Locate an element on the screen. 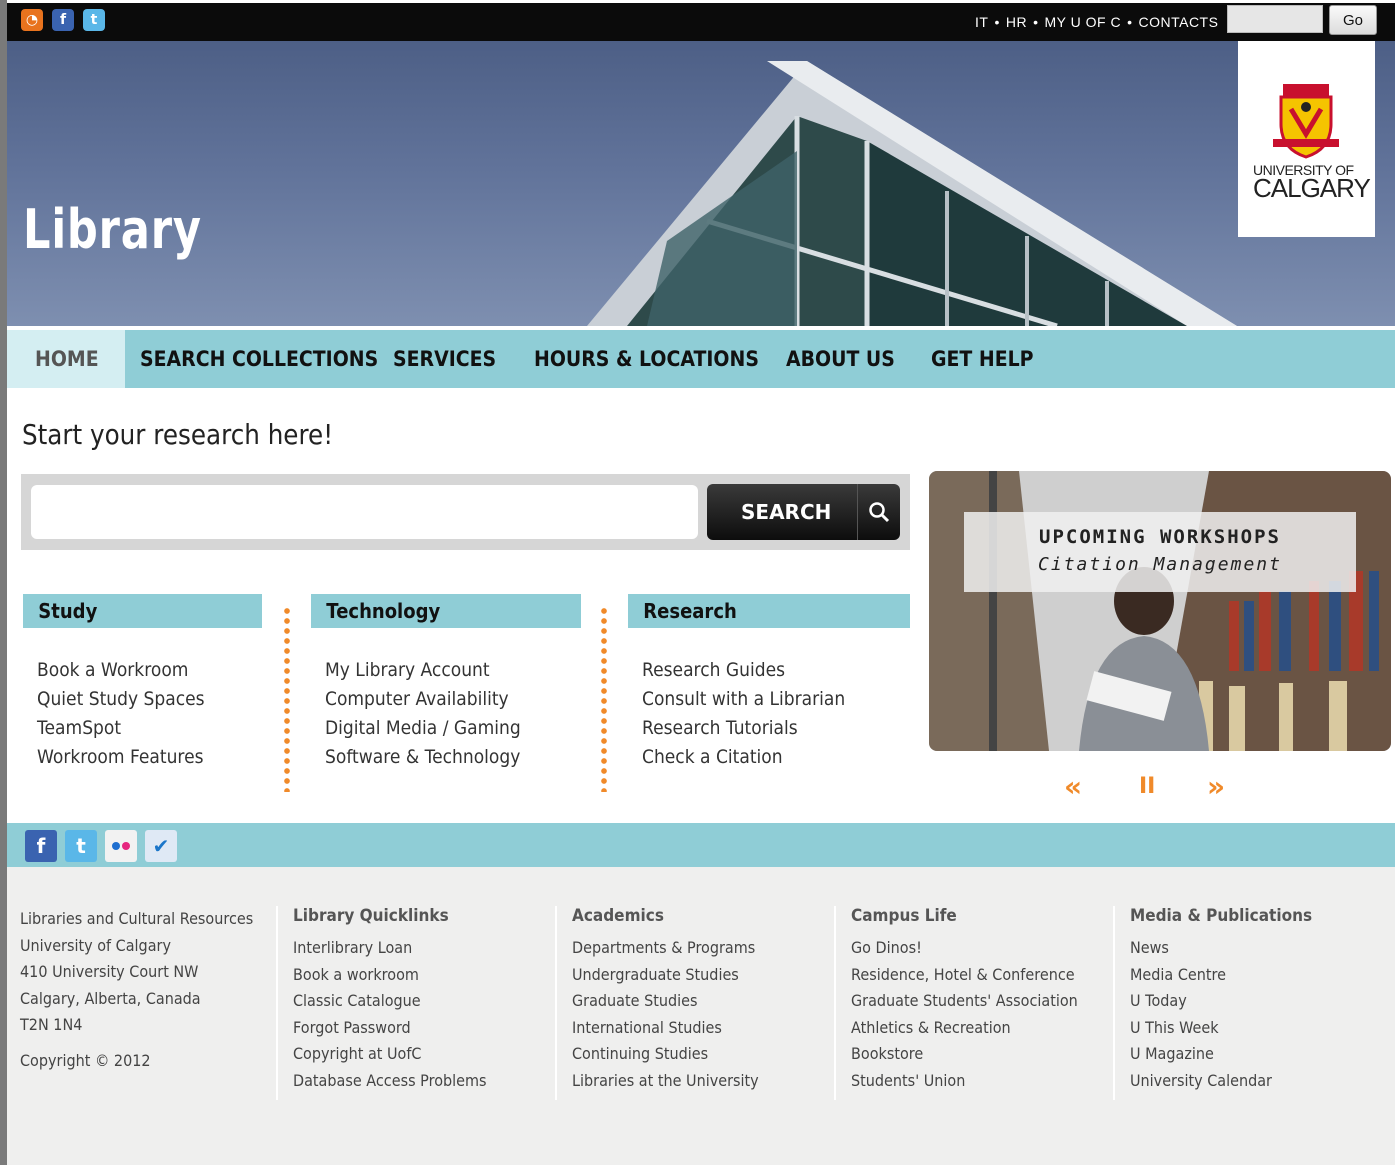  prev-slide-icon: « is located at coordinates (1073, 786).